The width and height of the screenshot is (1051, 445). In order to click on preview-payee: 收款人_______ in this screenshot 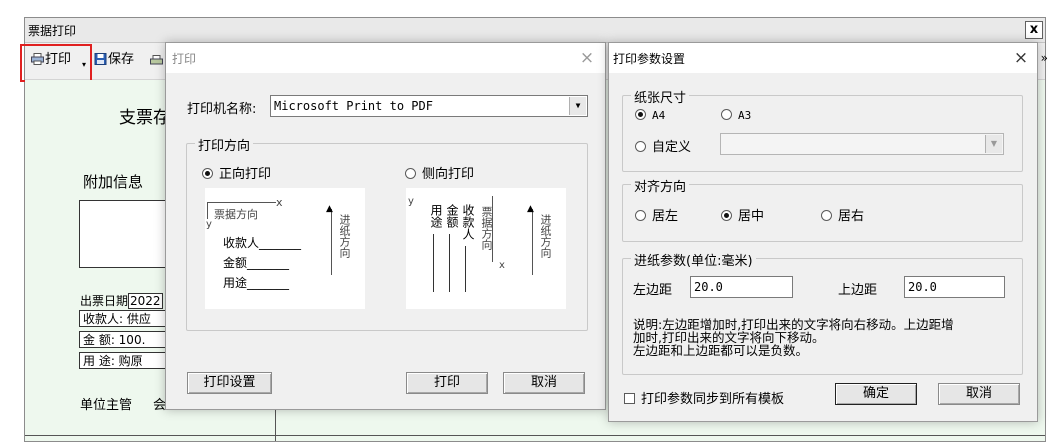, I will do `click(262, 243)`.